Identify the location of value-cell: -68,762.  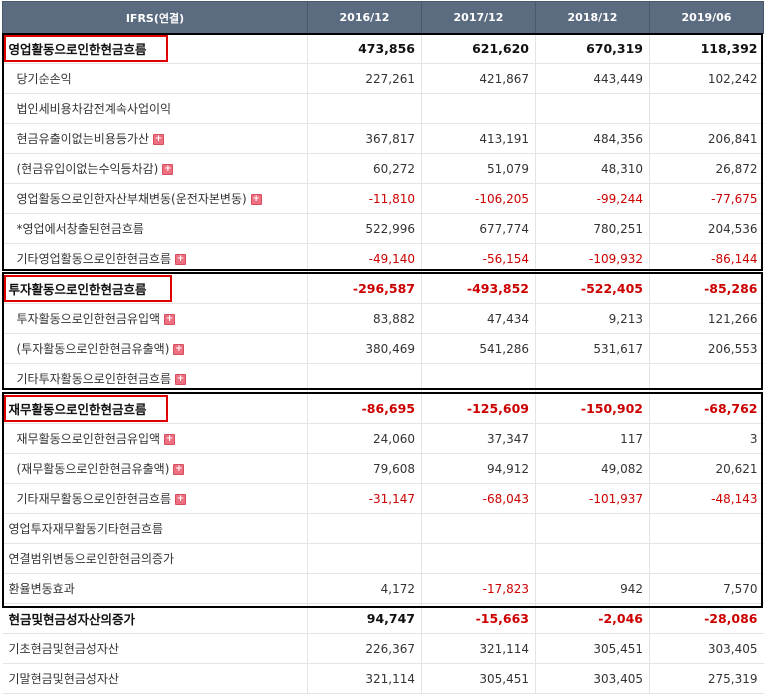
(706, 408).